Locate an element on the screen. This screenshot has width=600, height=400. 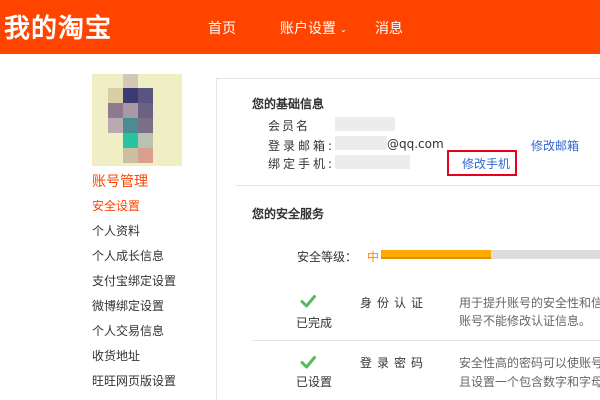
nav-home: 首页 is located at coordinates (222, 28).